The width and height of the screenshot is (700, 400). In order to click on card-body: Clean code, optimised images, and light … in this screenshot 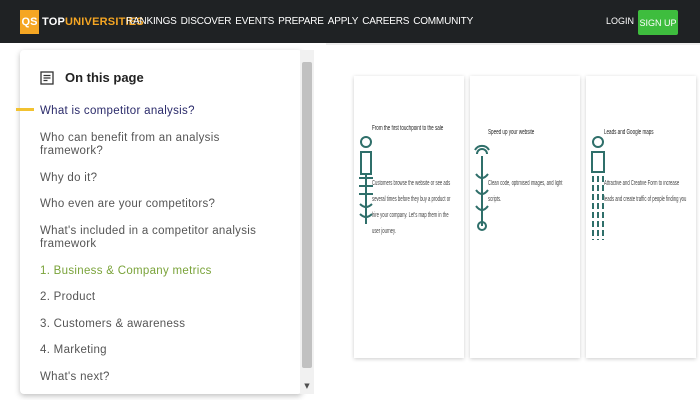, I will do `click(525, 191)`.